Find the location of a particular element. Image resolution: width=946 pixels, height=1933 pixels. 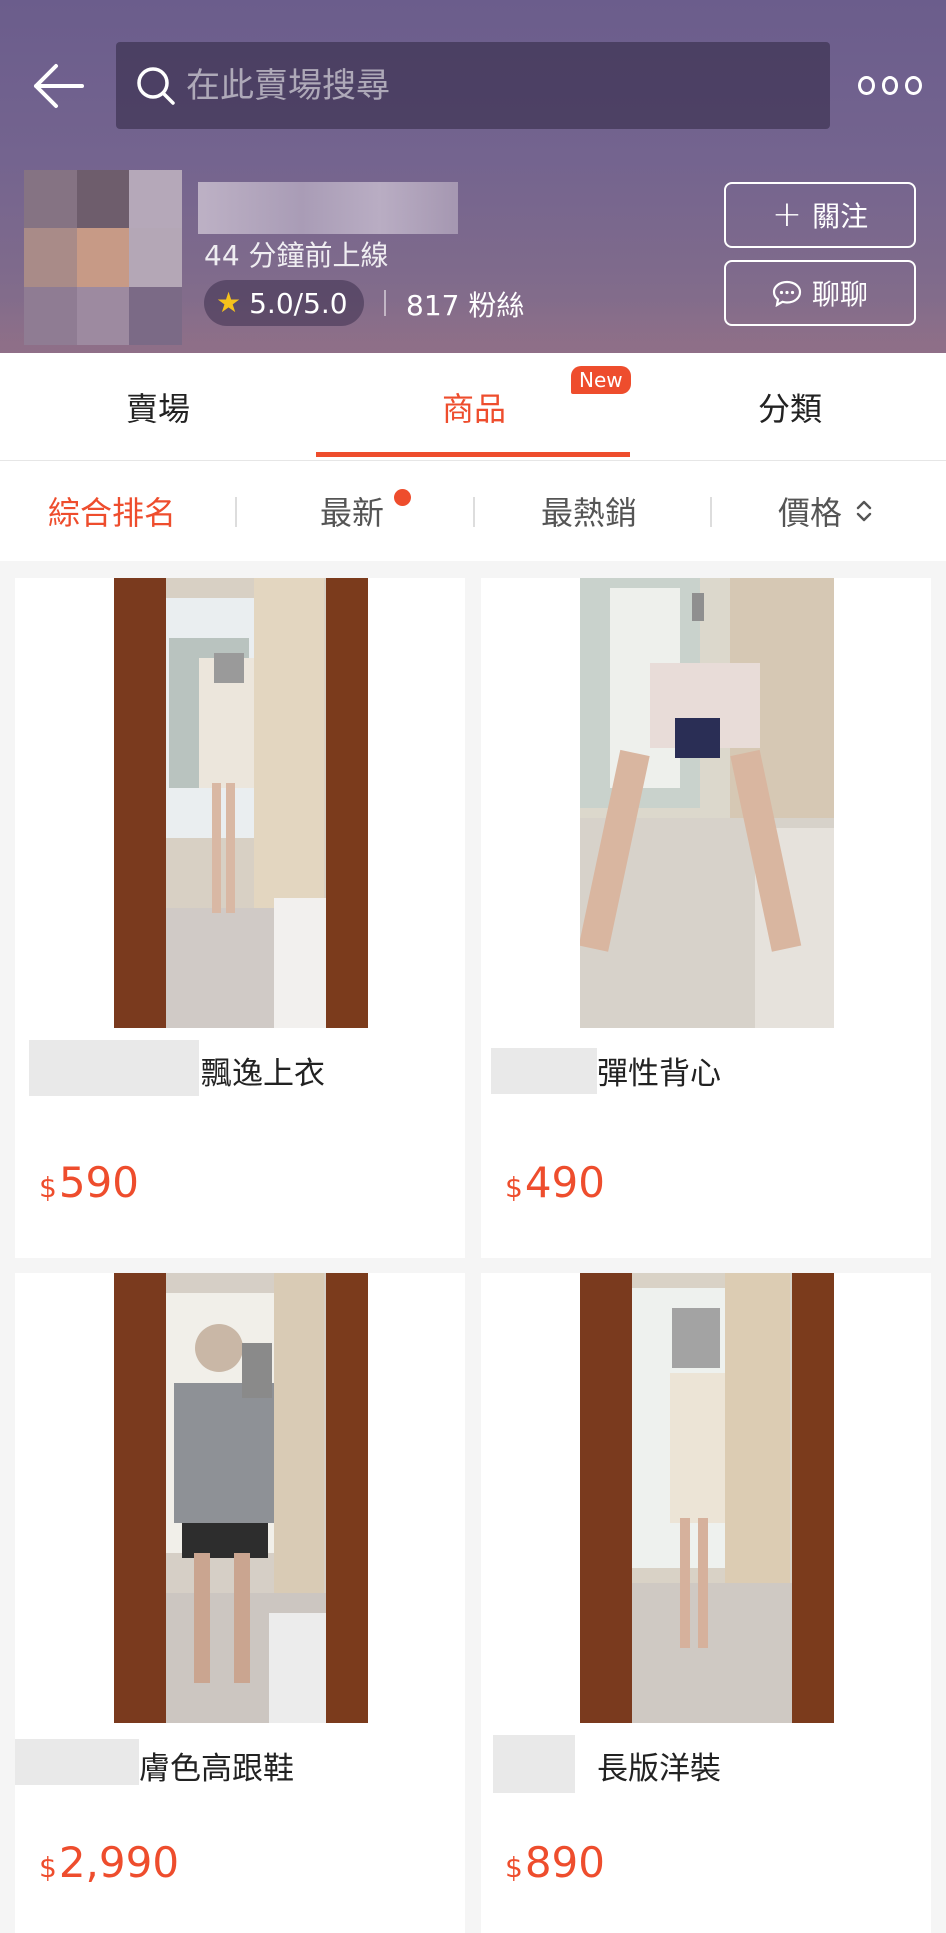

sort-arrows-icon is located at coordinates (864, 511).